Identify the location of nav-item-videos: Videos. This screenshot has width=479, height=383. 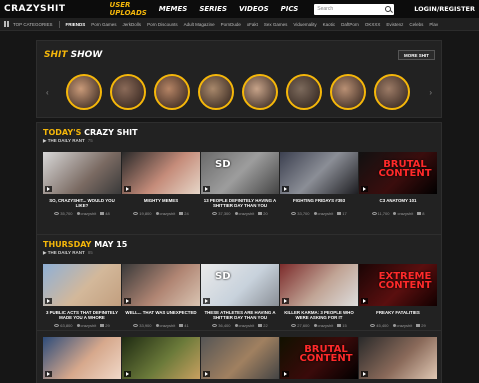
(254, 9).